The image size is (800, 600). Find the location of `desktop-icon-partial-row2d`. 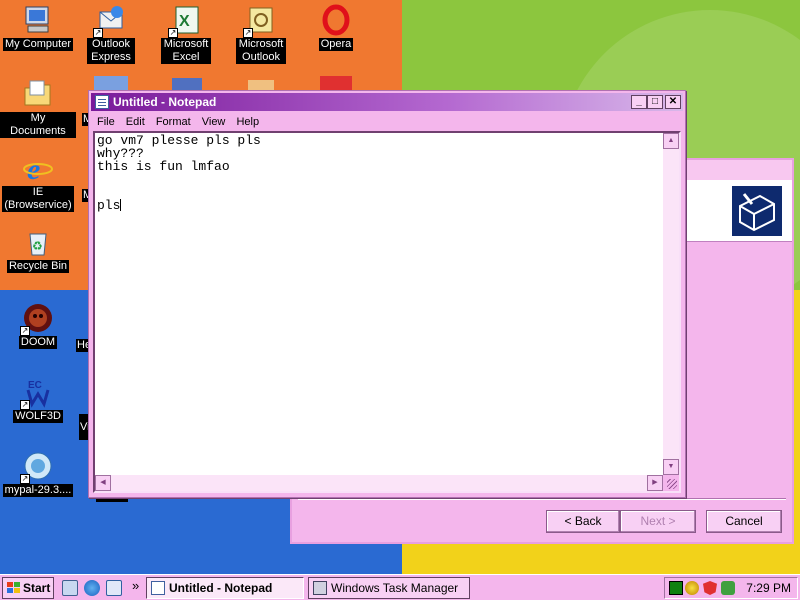

desktop-icon-partial-row2d is located at coordinates (336, 83).